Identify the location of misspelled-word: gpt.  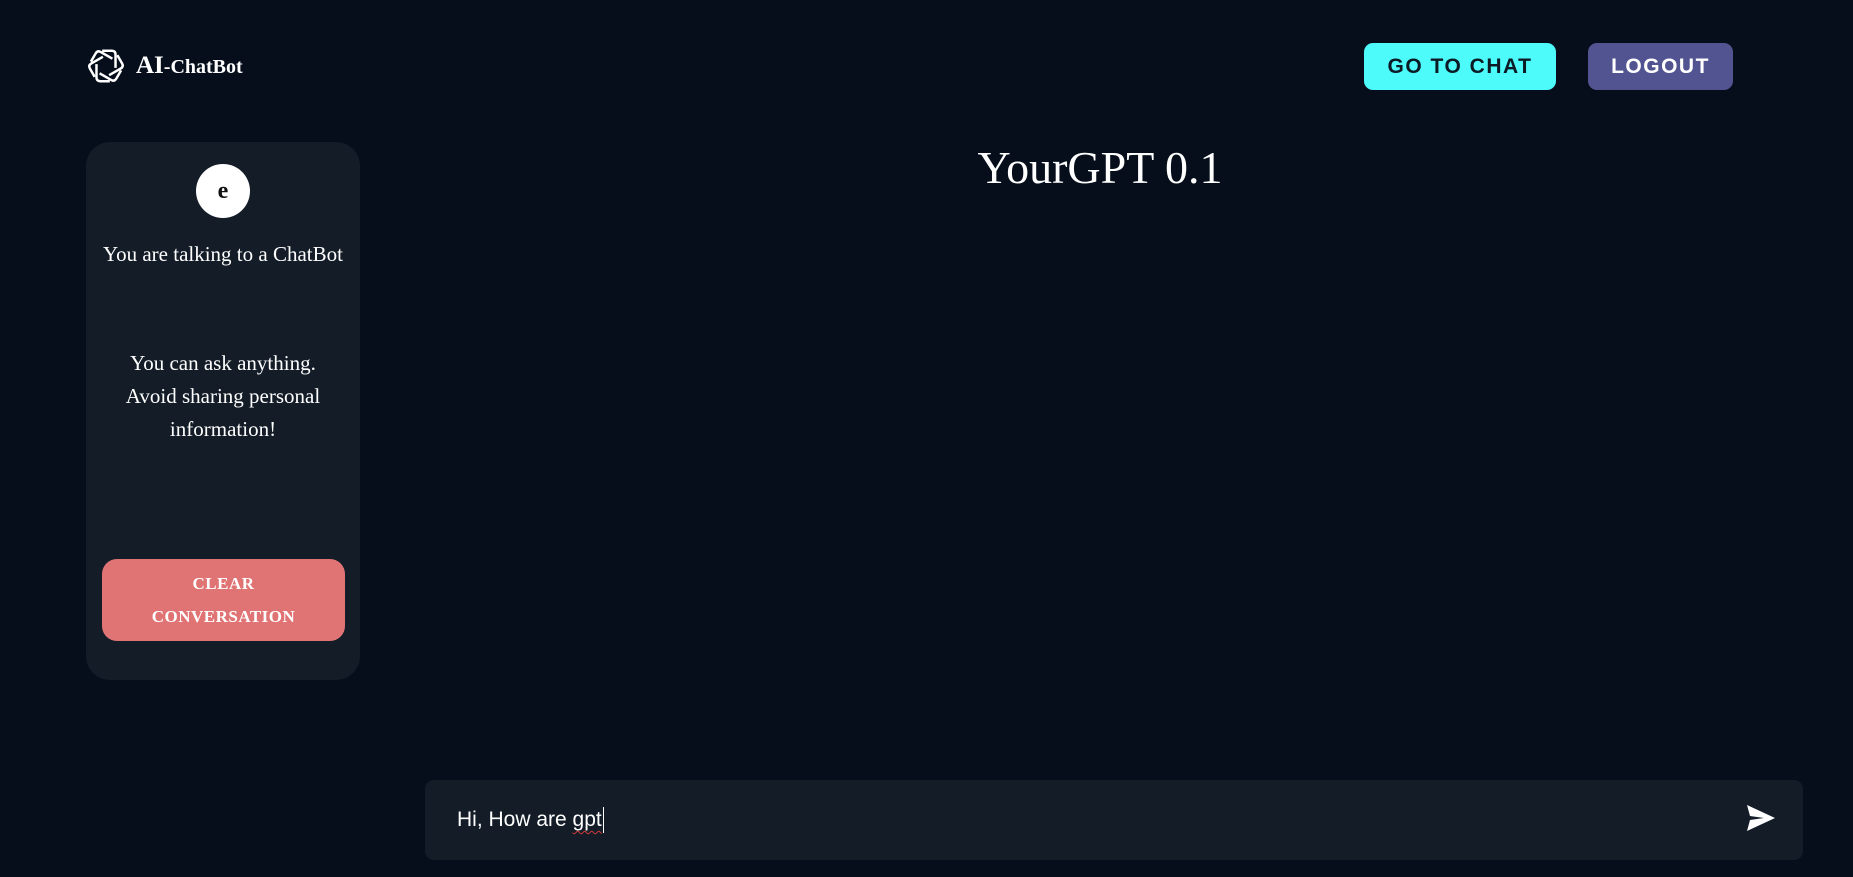
(587, 819).